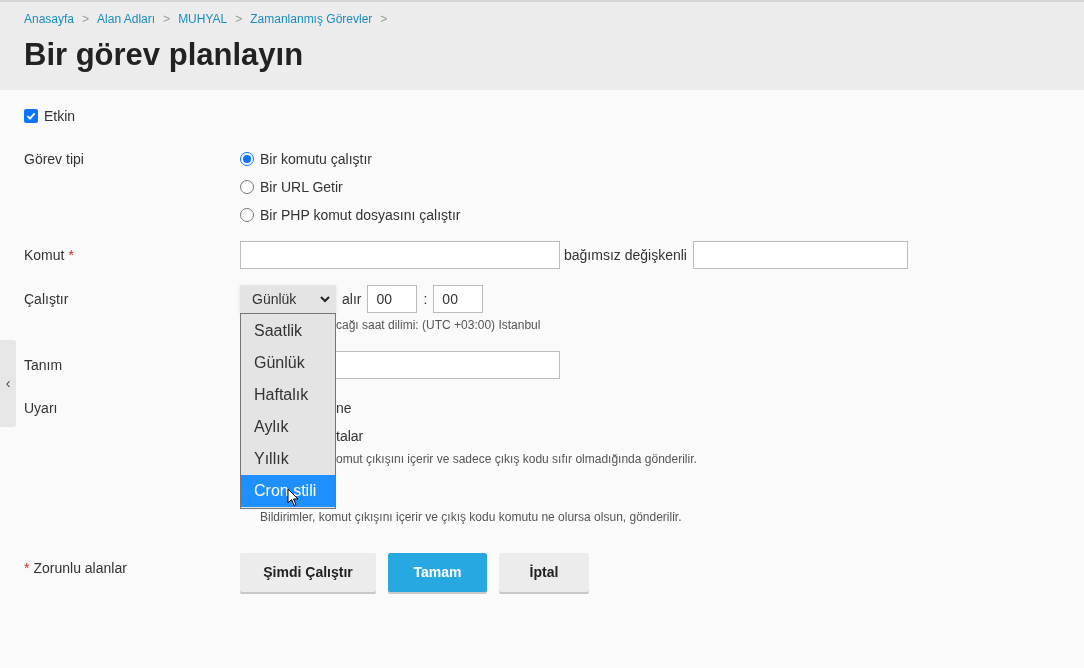  I want to click on command-field, so click(400, 255).